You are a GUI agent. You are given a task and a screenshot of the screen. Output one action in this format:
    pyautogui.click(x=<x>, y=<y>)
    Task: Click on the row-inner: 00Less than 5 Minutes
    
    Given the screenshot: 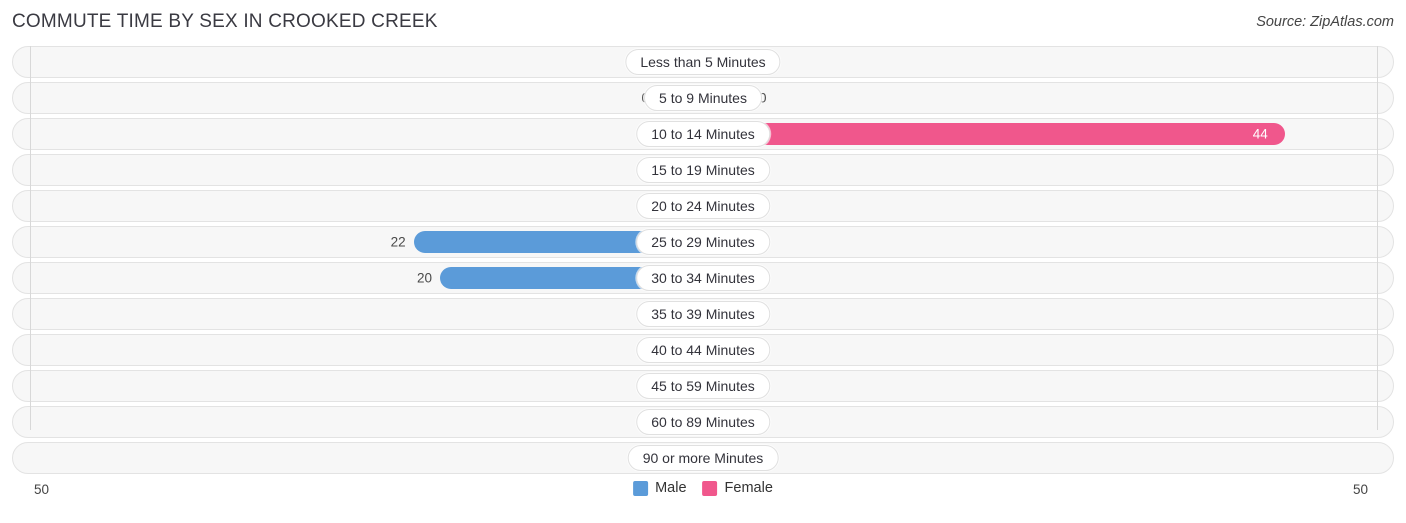 What is the action you would take?
    pyautogui.click(x=703, y=62)
    